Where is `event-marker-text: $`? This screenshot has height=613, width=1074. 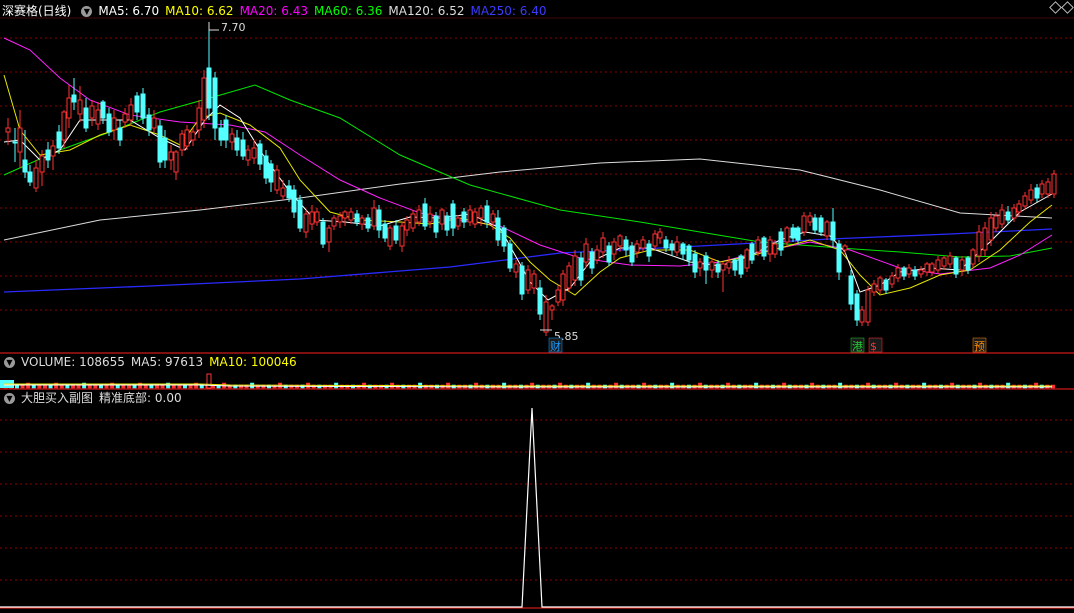 event-marker-text: $ is located at coordinates (873, 346).